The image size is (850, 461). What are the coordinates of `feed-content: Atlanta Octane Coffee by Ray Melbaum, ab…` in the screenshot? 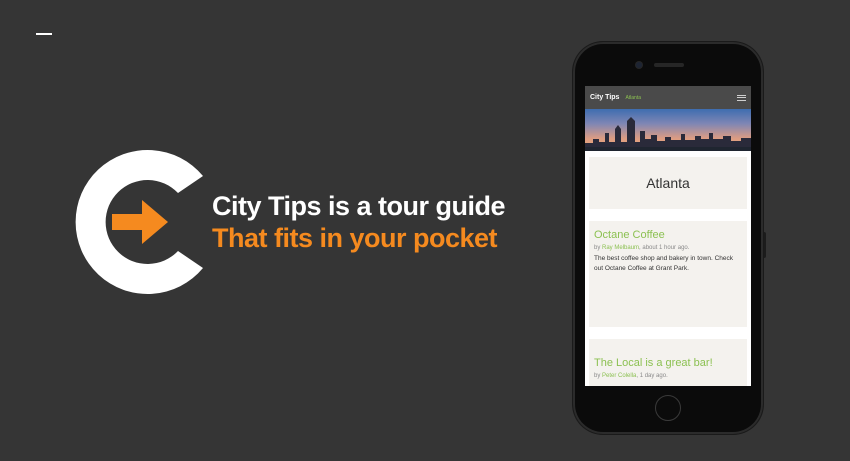 It's located at (668, 268).